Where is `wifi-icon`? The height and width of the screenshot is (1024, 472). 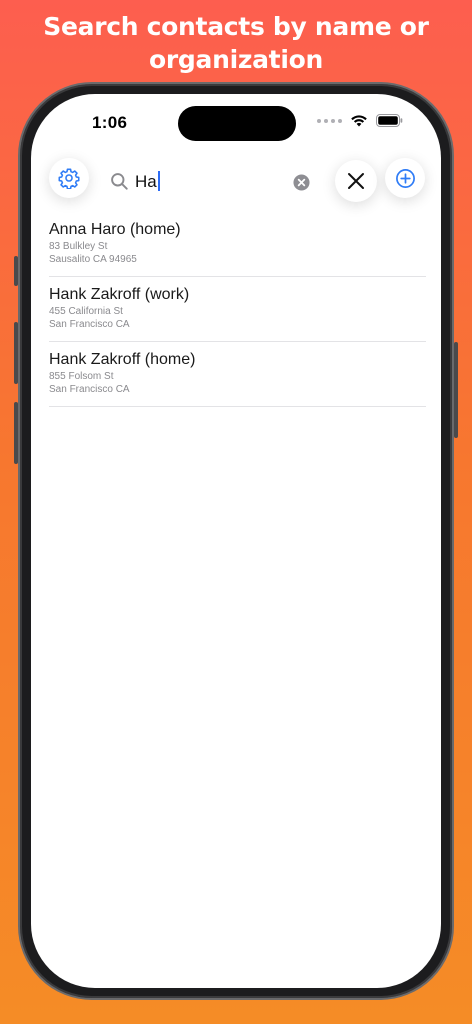 wifi-icon is located at coordinates (359, 121).